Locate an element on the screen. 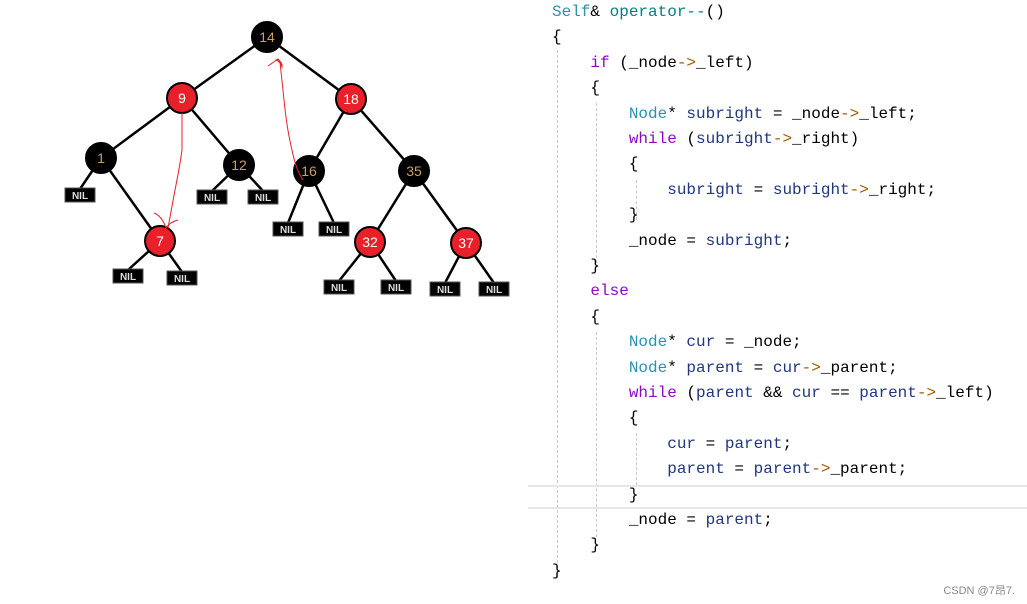 The width and height of the screenshot is (1027, 604). code-line: Self& operator--() is located at coordinates (638, 12).